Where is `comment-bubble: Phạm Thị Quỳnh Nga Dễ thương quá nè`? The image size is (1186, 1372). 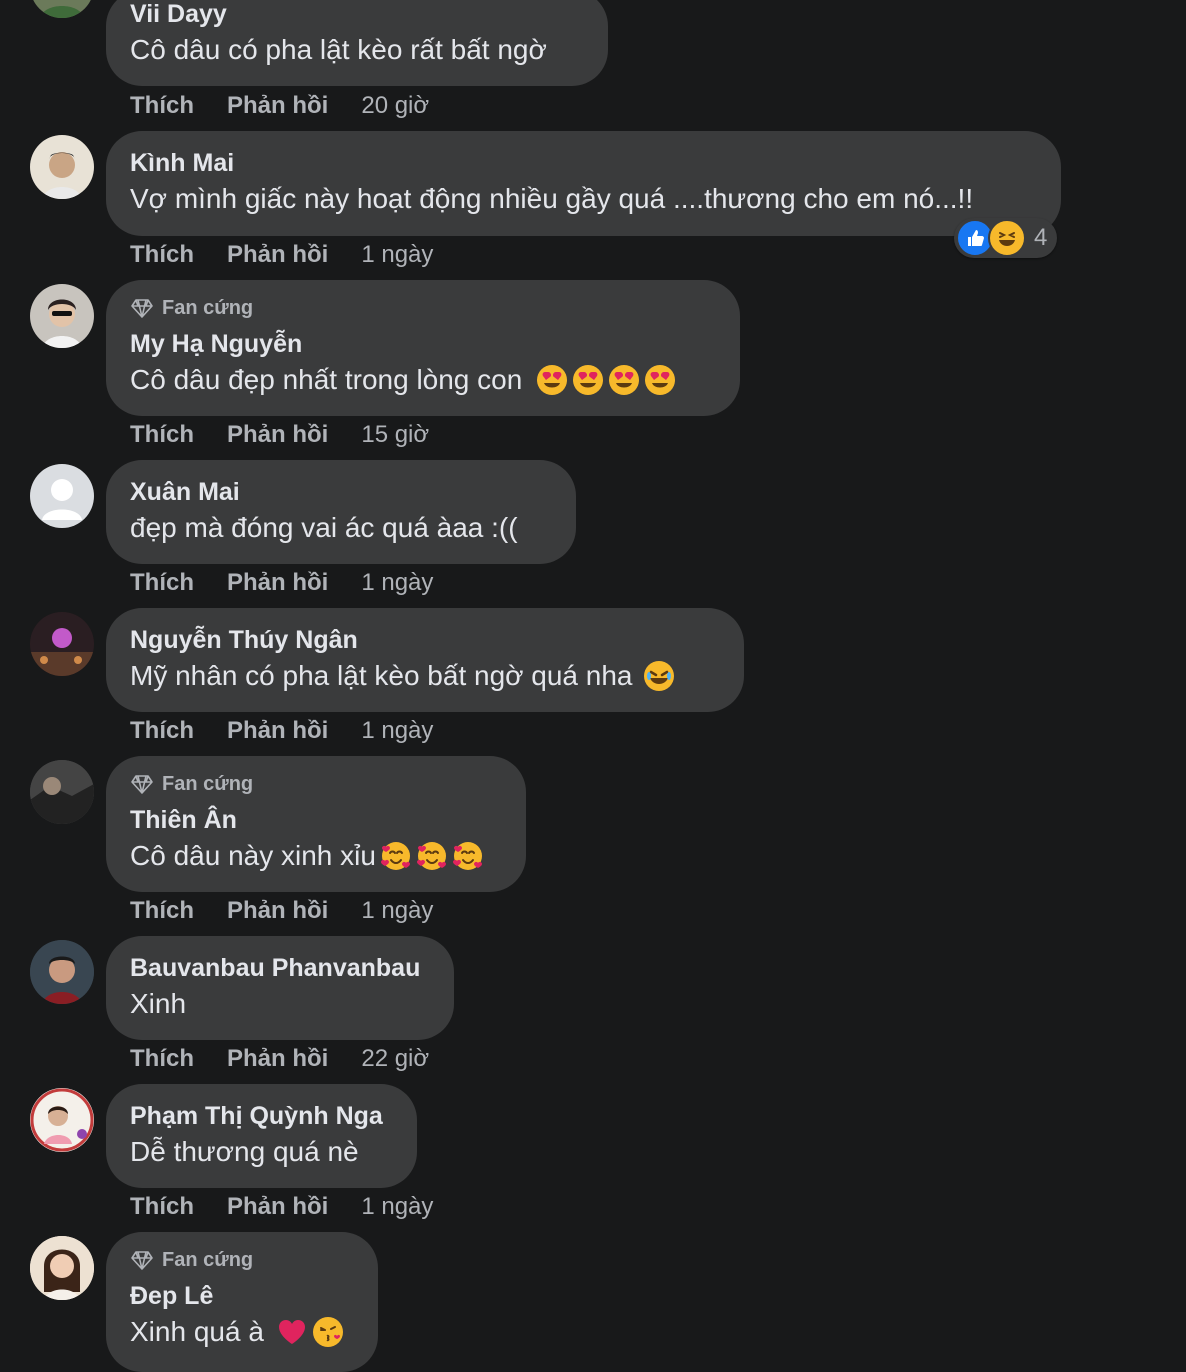
comment-bubble: Phạm Thị Quỳnh Nga Dễ thương quá nè is located at coordinates (261, 1136).